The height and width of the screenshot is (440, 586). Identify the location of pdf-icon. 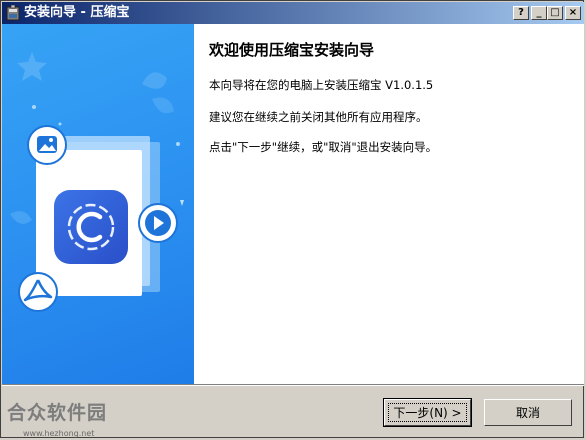
(38, 292).